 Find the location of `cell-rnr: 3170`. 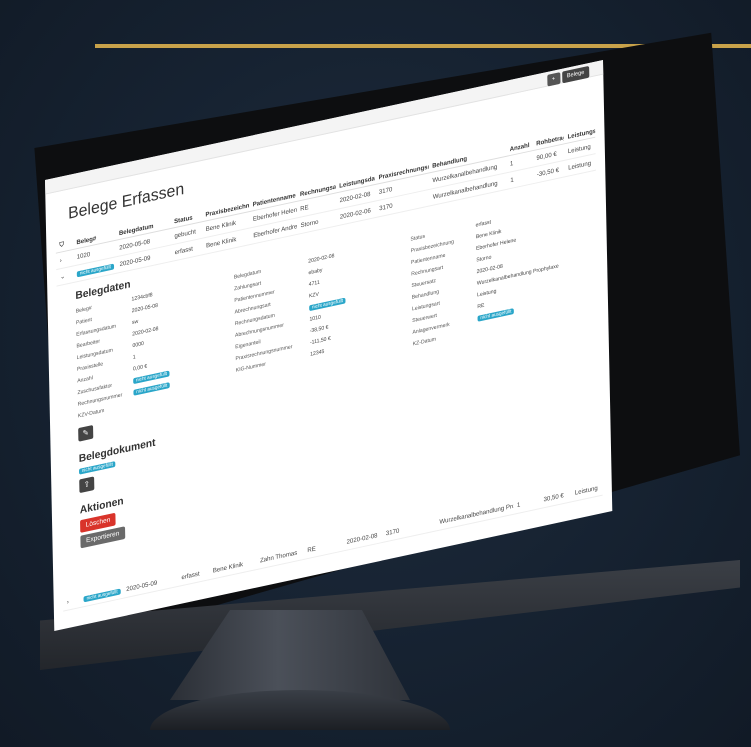

cell-rnr: 3170 is located at coordinates (392, 532).